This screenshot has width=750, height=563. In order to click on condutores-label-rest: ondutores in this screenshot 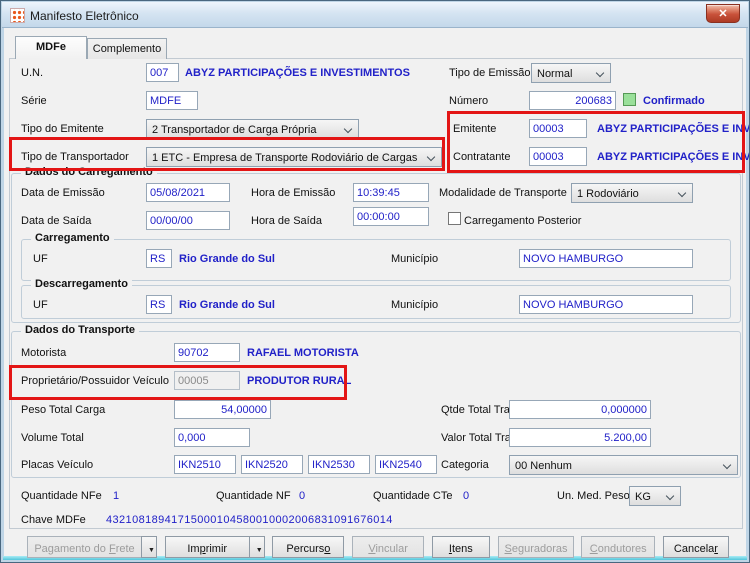, I will do `click(622, 548)`.